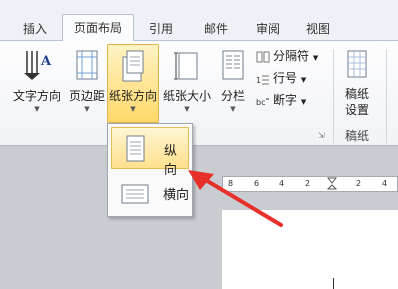 Image resolution: width=398 pixels, height=289 pixels. What do you see at coordinates (356, 110) in the screenshot?
I see `draft-settings-label-line2: 设置` at bounding box center [356, 110].